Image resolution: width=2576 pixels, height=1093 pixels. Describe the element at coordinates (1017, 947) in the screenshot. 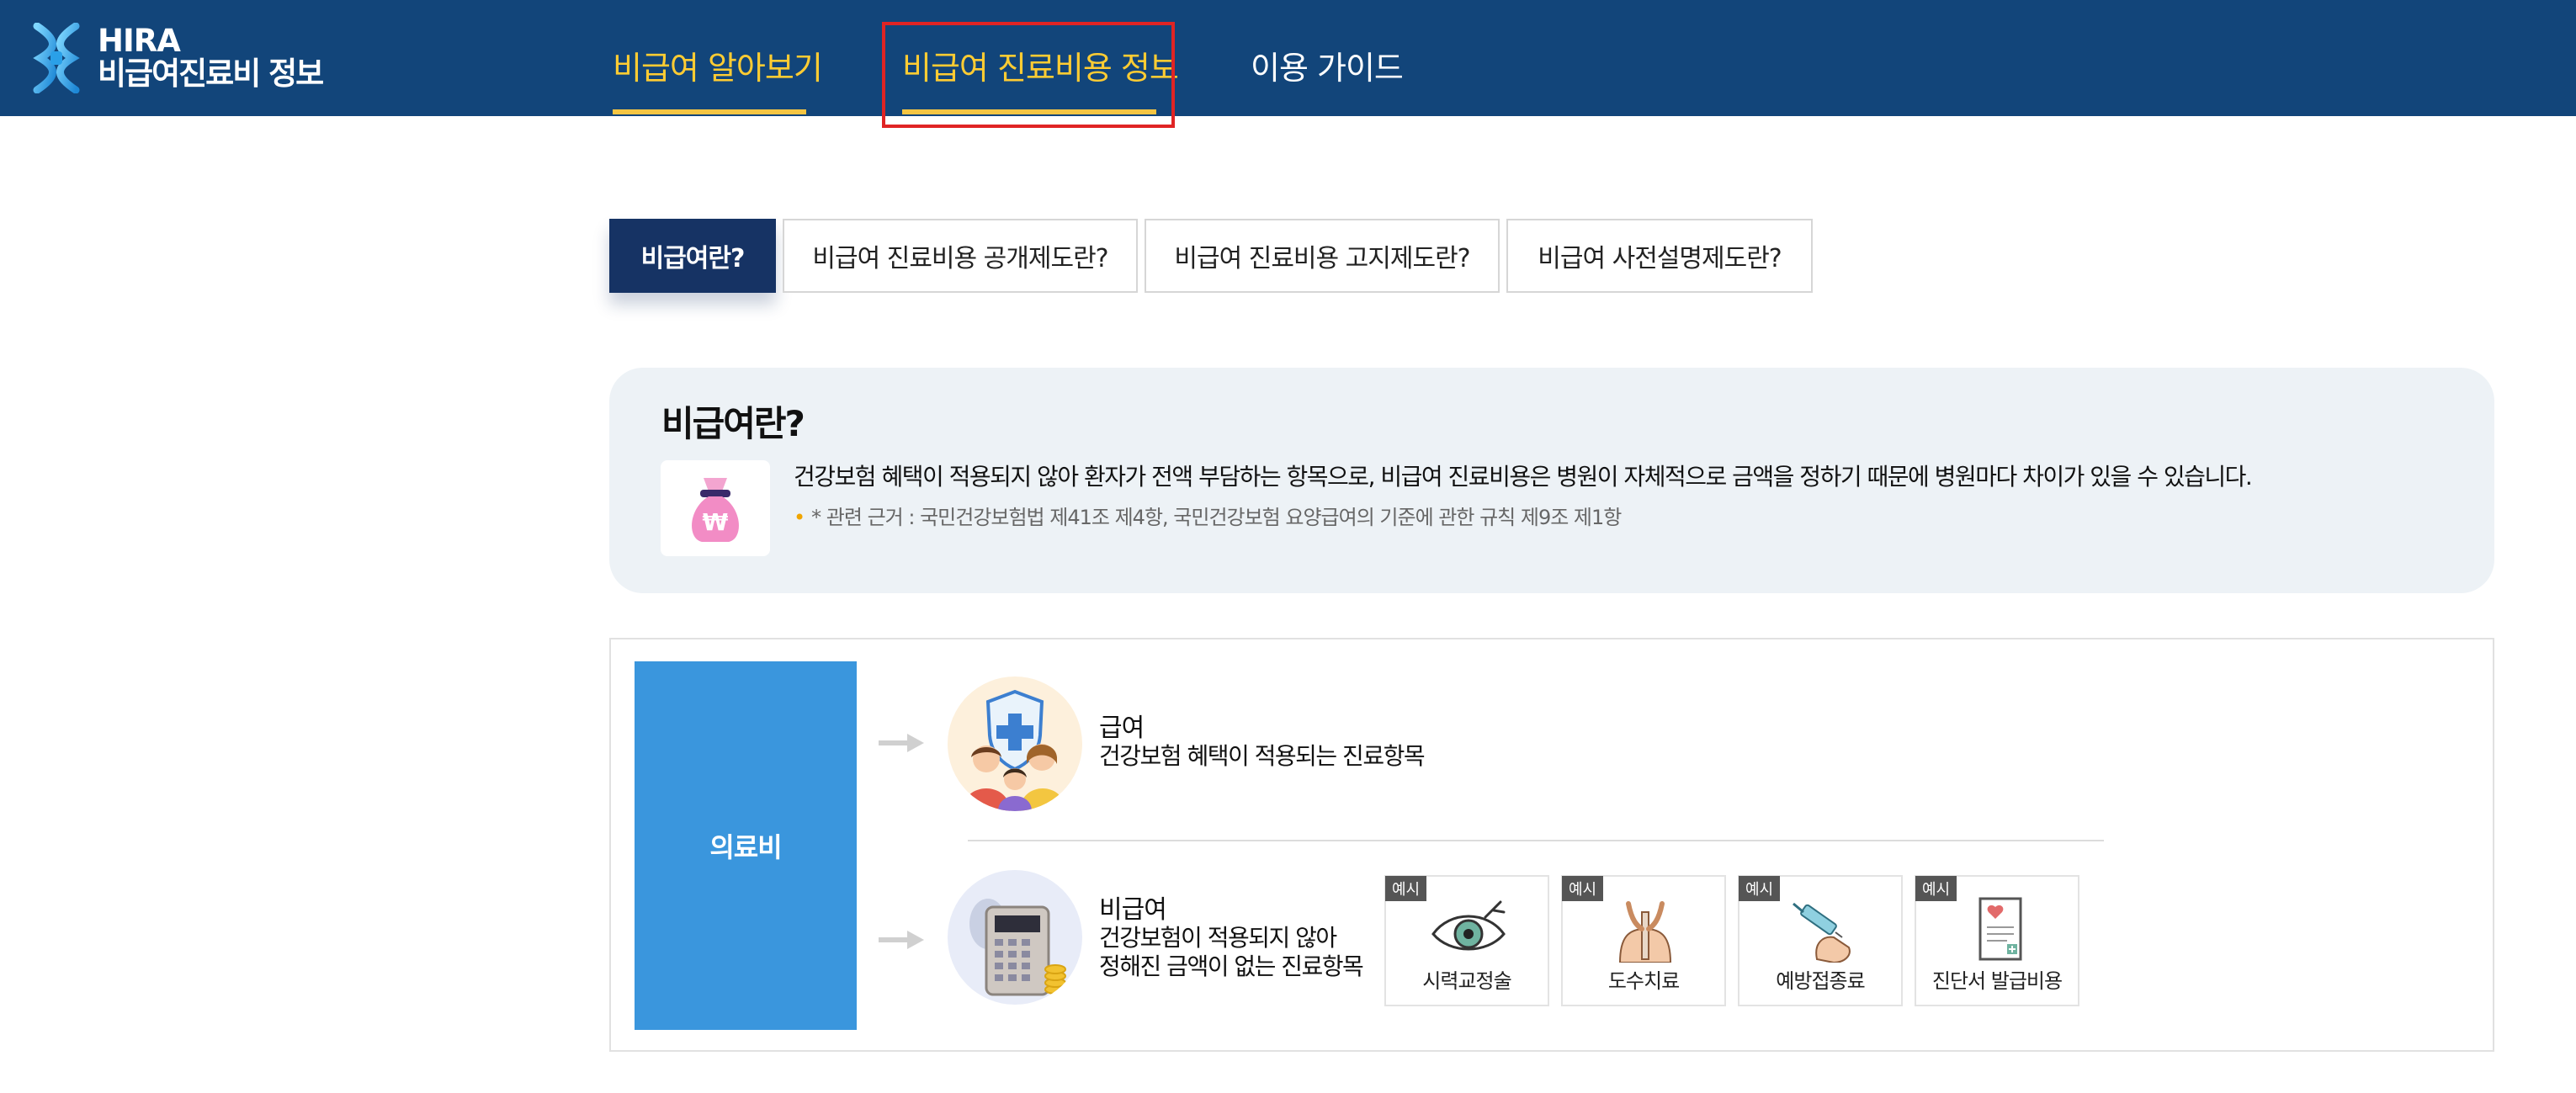

I see `calculator-icon` at that location.